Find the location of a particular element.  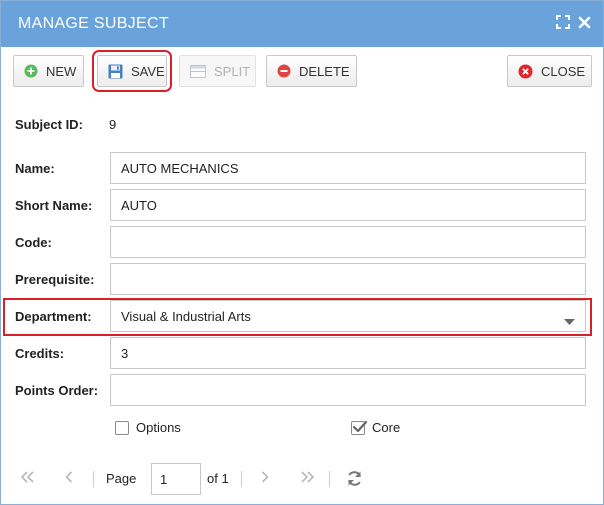

options-label: Options is located at coordinates (158, 427).